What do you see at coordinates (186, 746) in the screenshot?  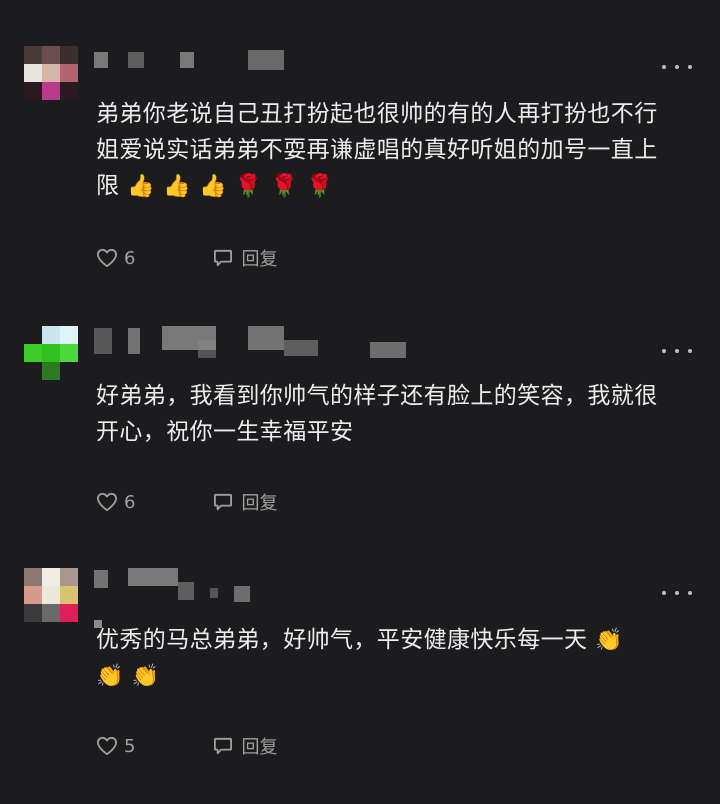 I see `comment-actions: 5 回复` at bounding box center [186, 746].